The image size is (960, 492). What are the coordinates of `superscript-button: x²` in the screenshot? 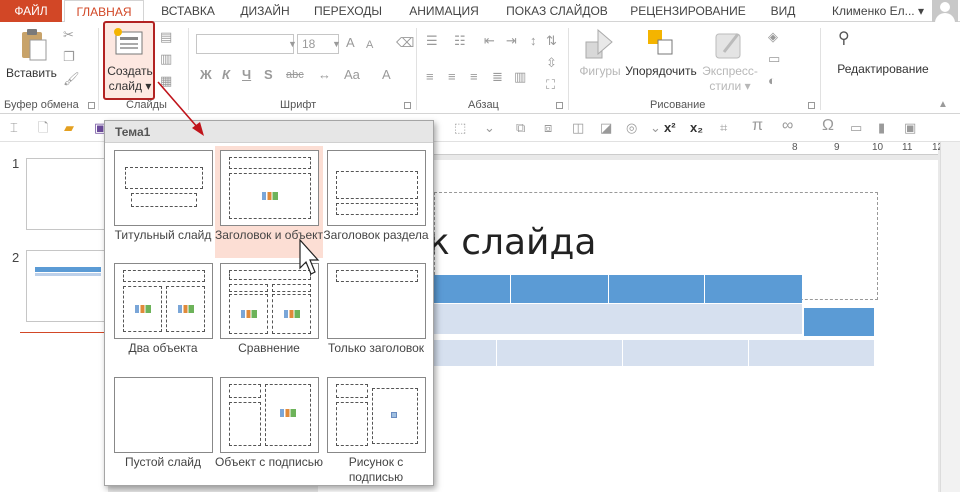 It's located at (670, 128).